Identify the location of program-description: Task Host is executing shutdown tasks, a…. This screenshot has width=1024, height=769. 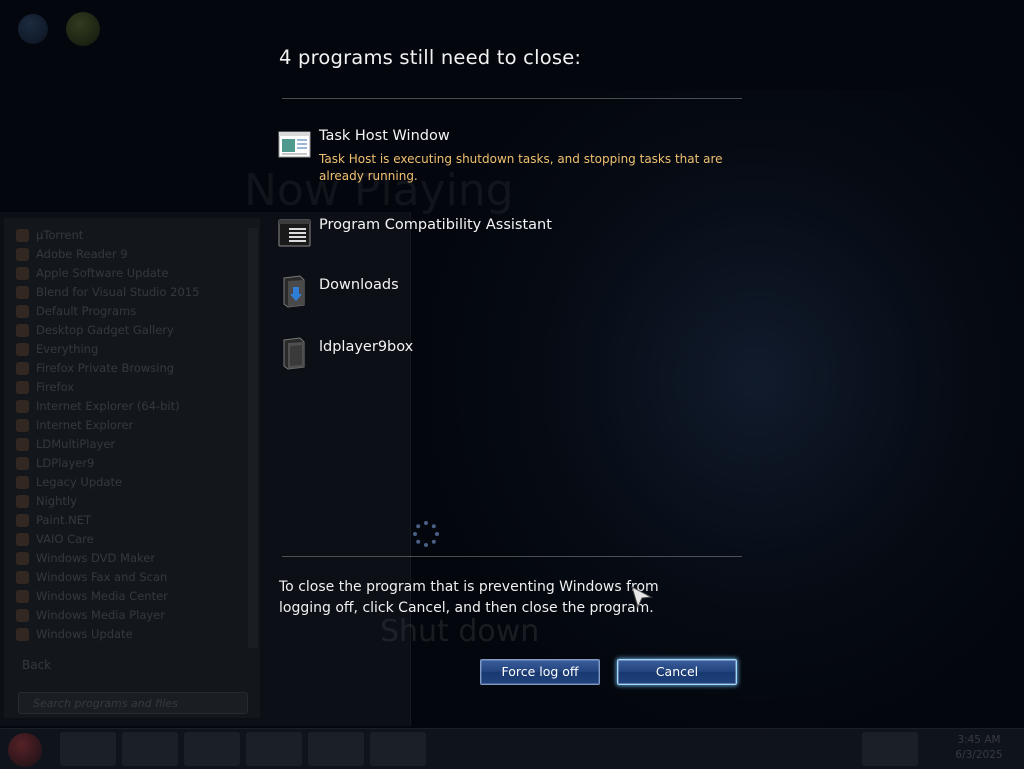
(521, 167).